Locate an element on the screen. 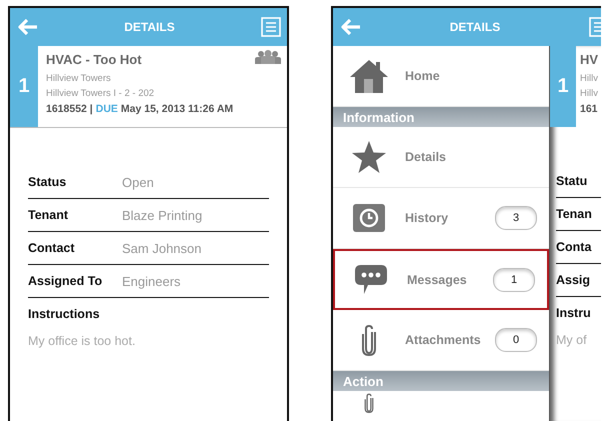  field-label: Instructions is located at coordinates (64, 314).